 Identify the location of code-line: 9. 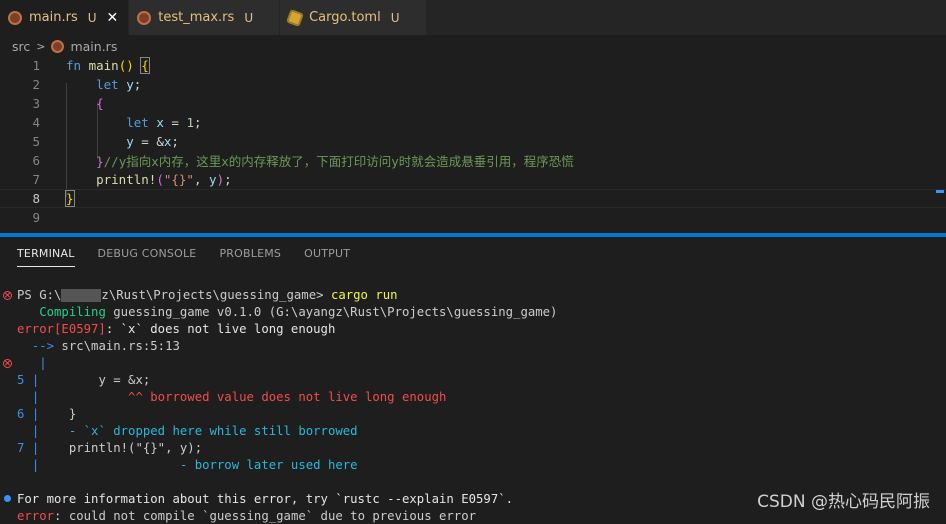
(473, 217).